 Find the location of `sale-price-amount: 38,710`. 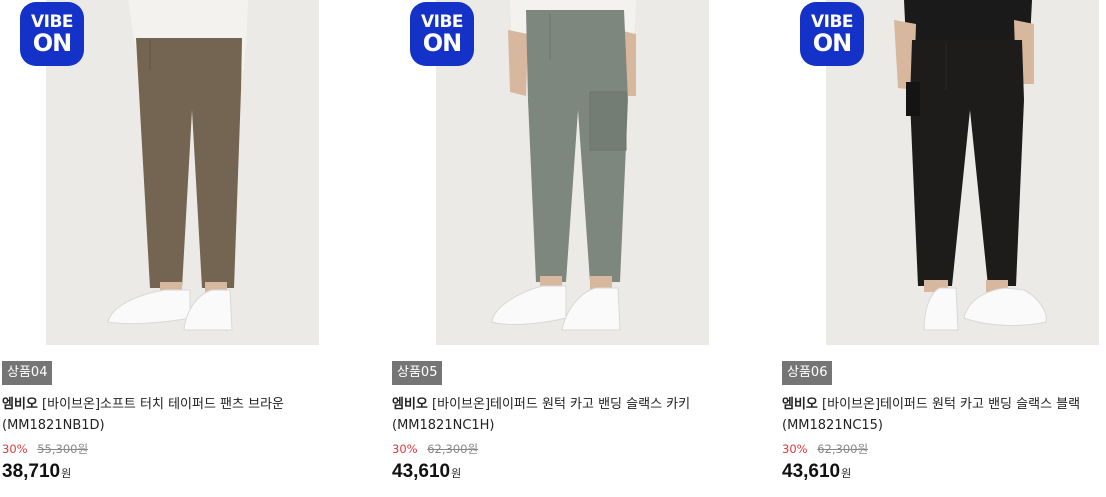

sale-price-amount: 38,710 is located at coordinates (31, 471).